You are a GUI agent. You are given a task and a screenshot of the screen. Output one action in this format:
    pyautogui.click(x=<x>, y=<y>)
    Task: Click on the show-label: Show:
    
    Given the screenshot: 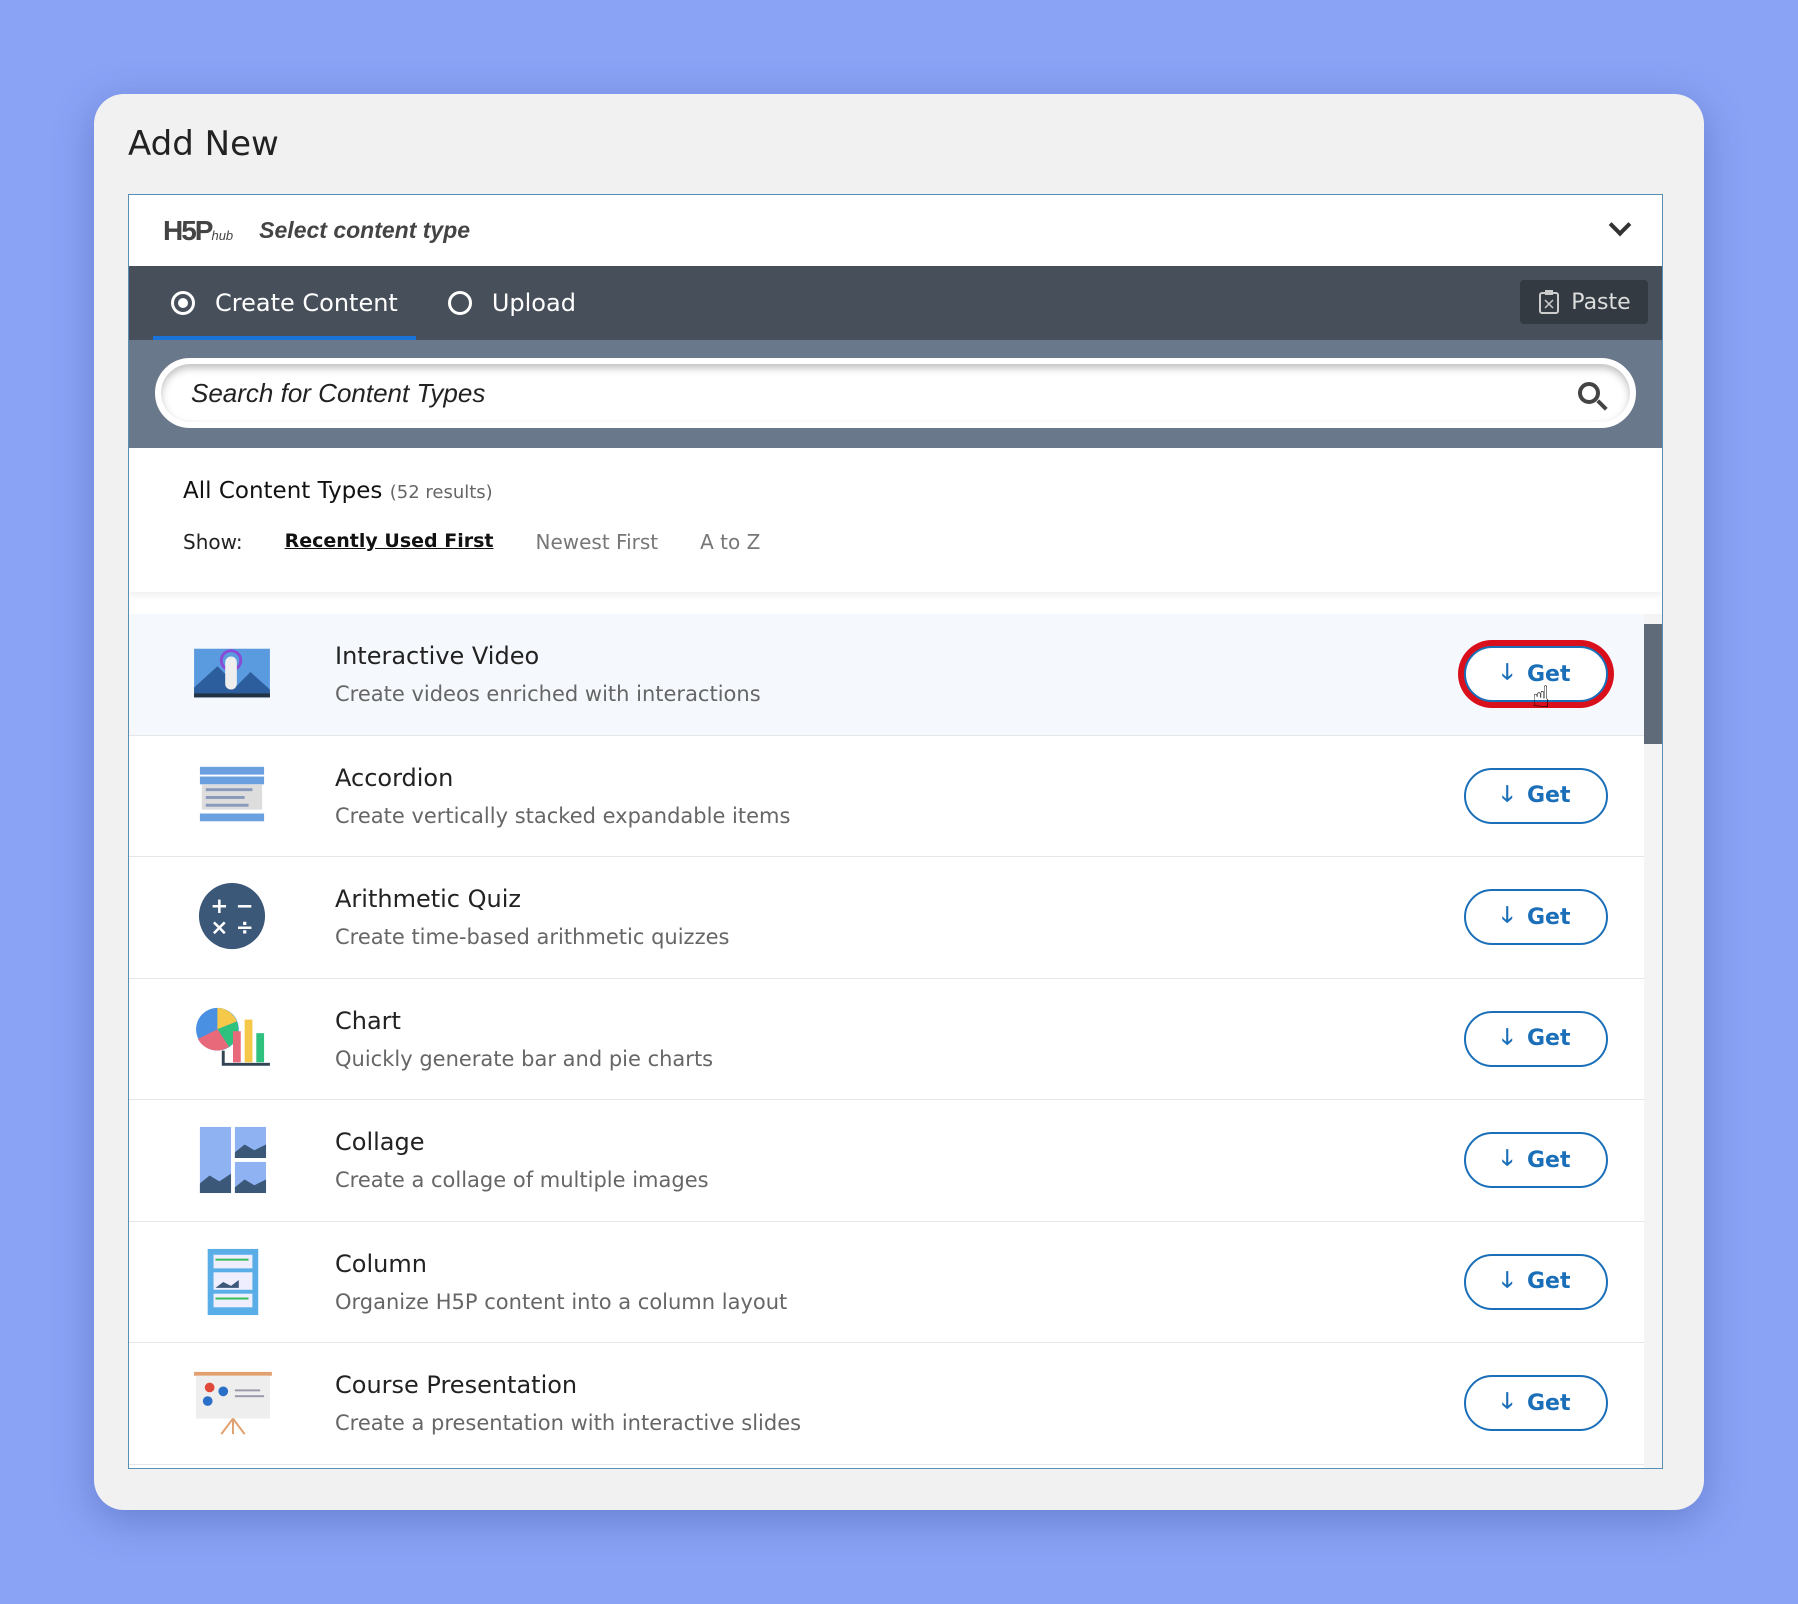 What is the action you would take?
    pyautogui.click(x=213, y=542)
    